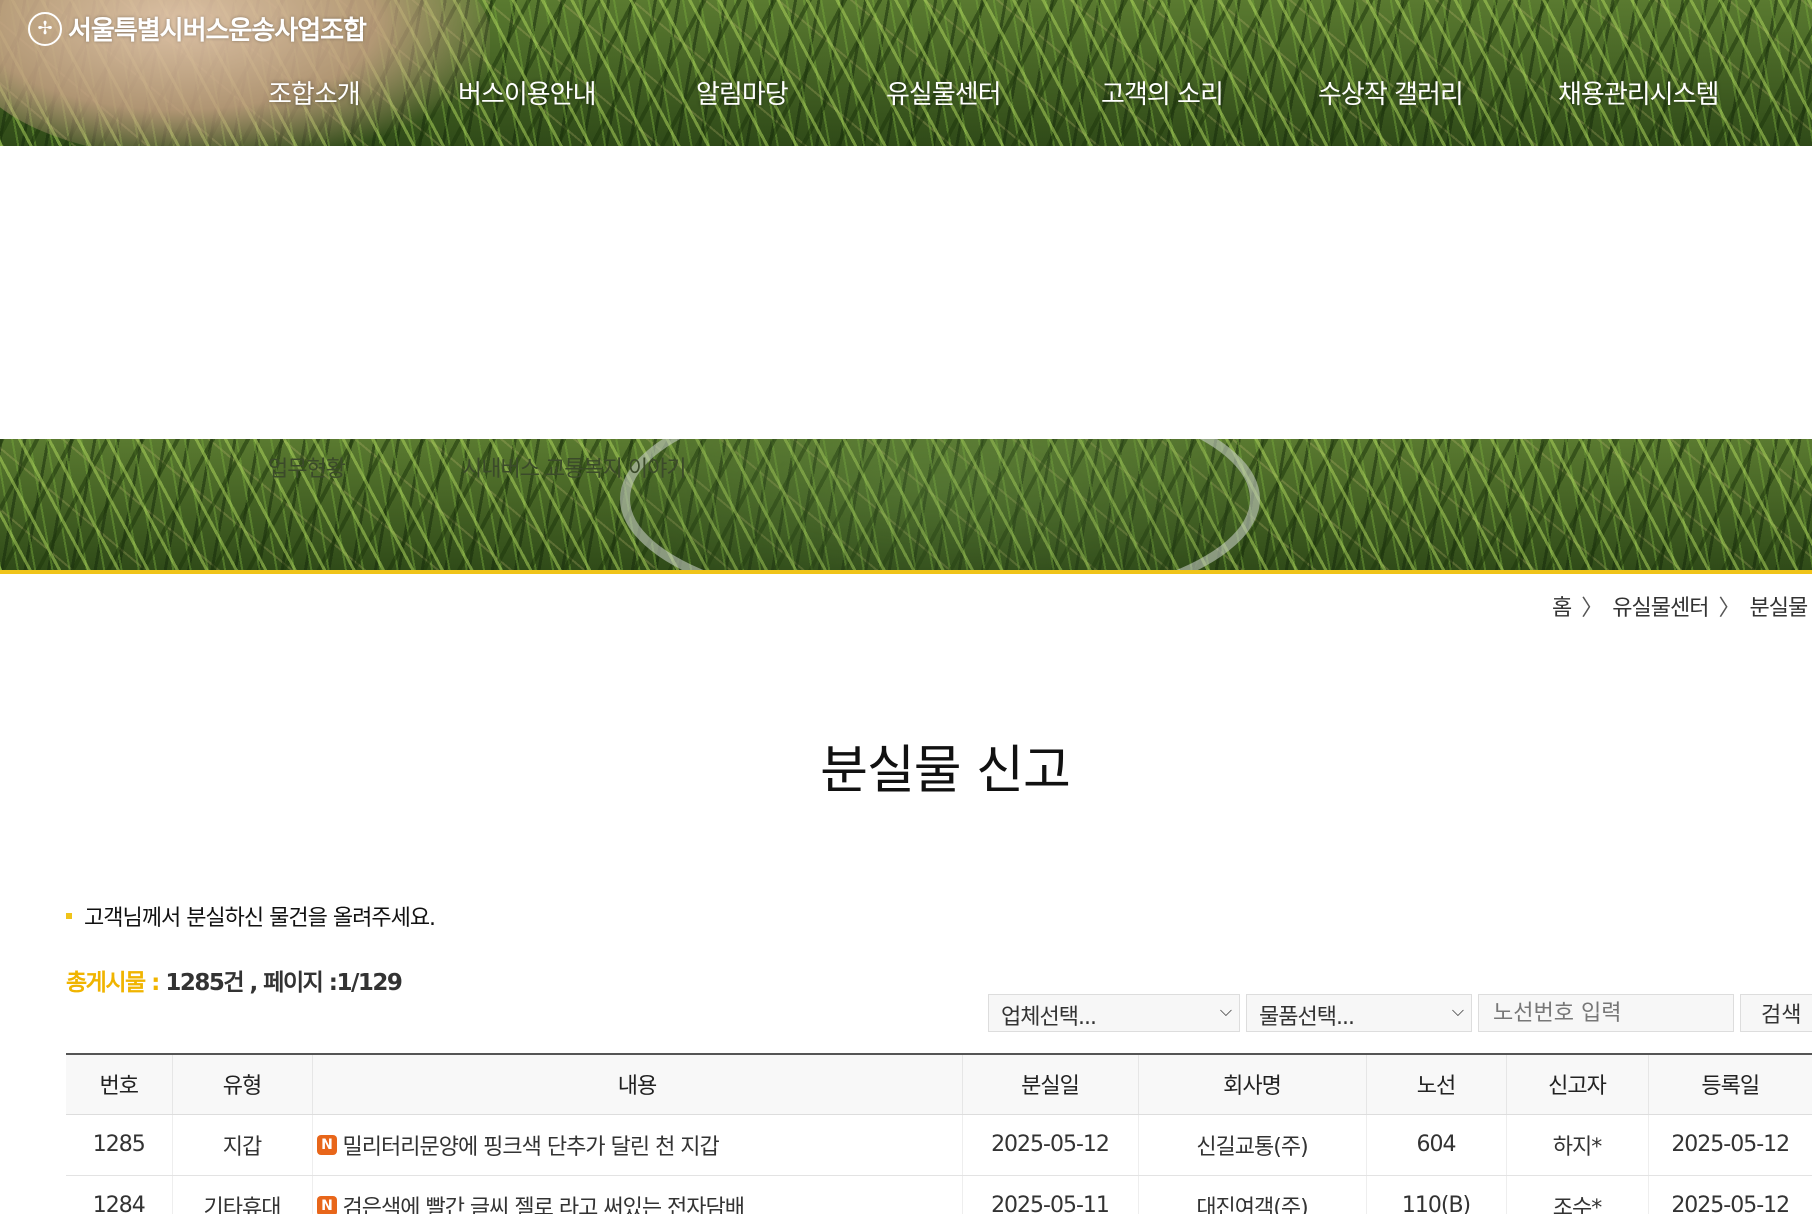 The image size is (1812, 1214). What do you see at coordinates (119, 1084) in the screenshot?
I see `col-header-number: 번호` at bounding box center [119, 1084].